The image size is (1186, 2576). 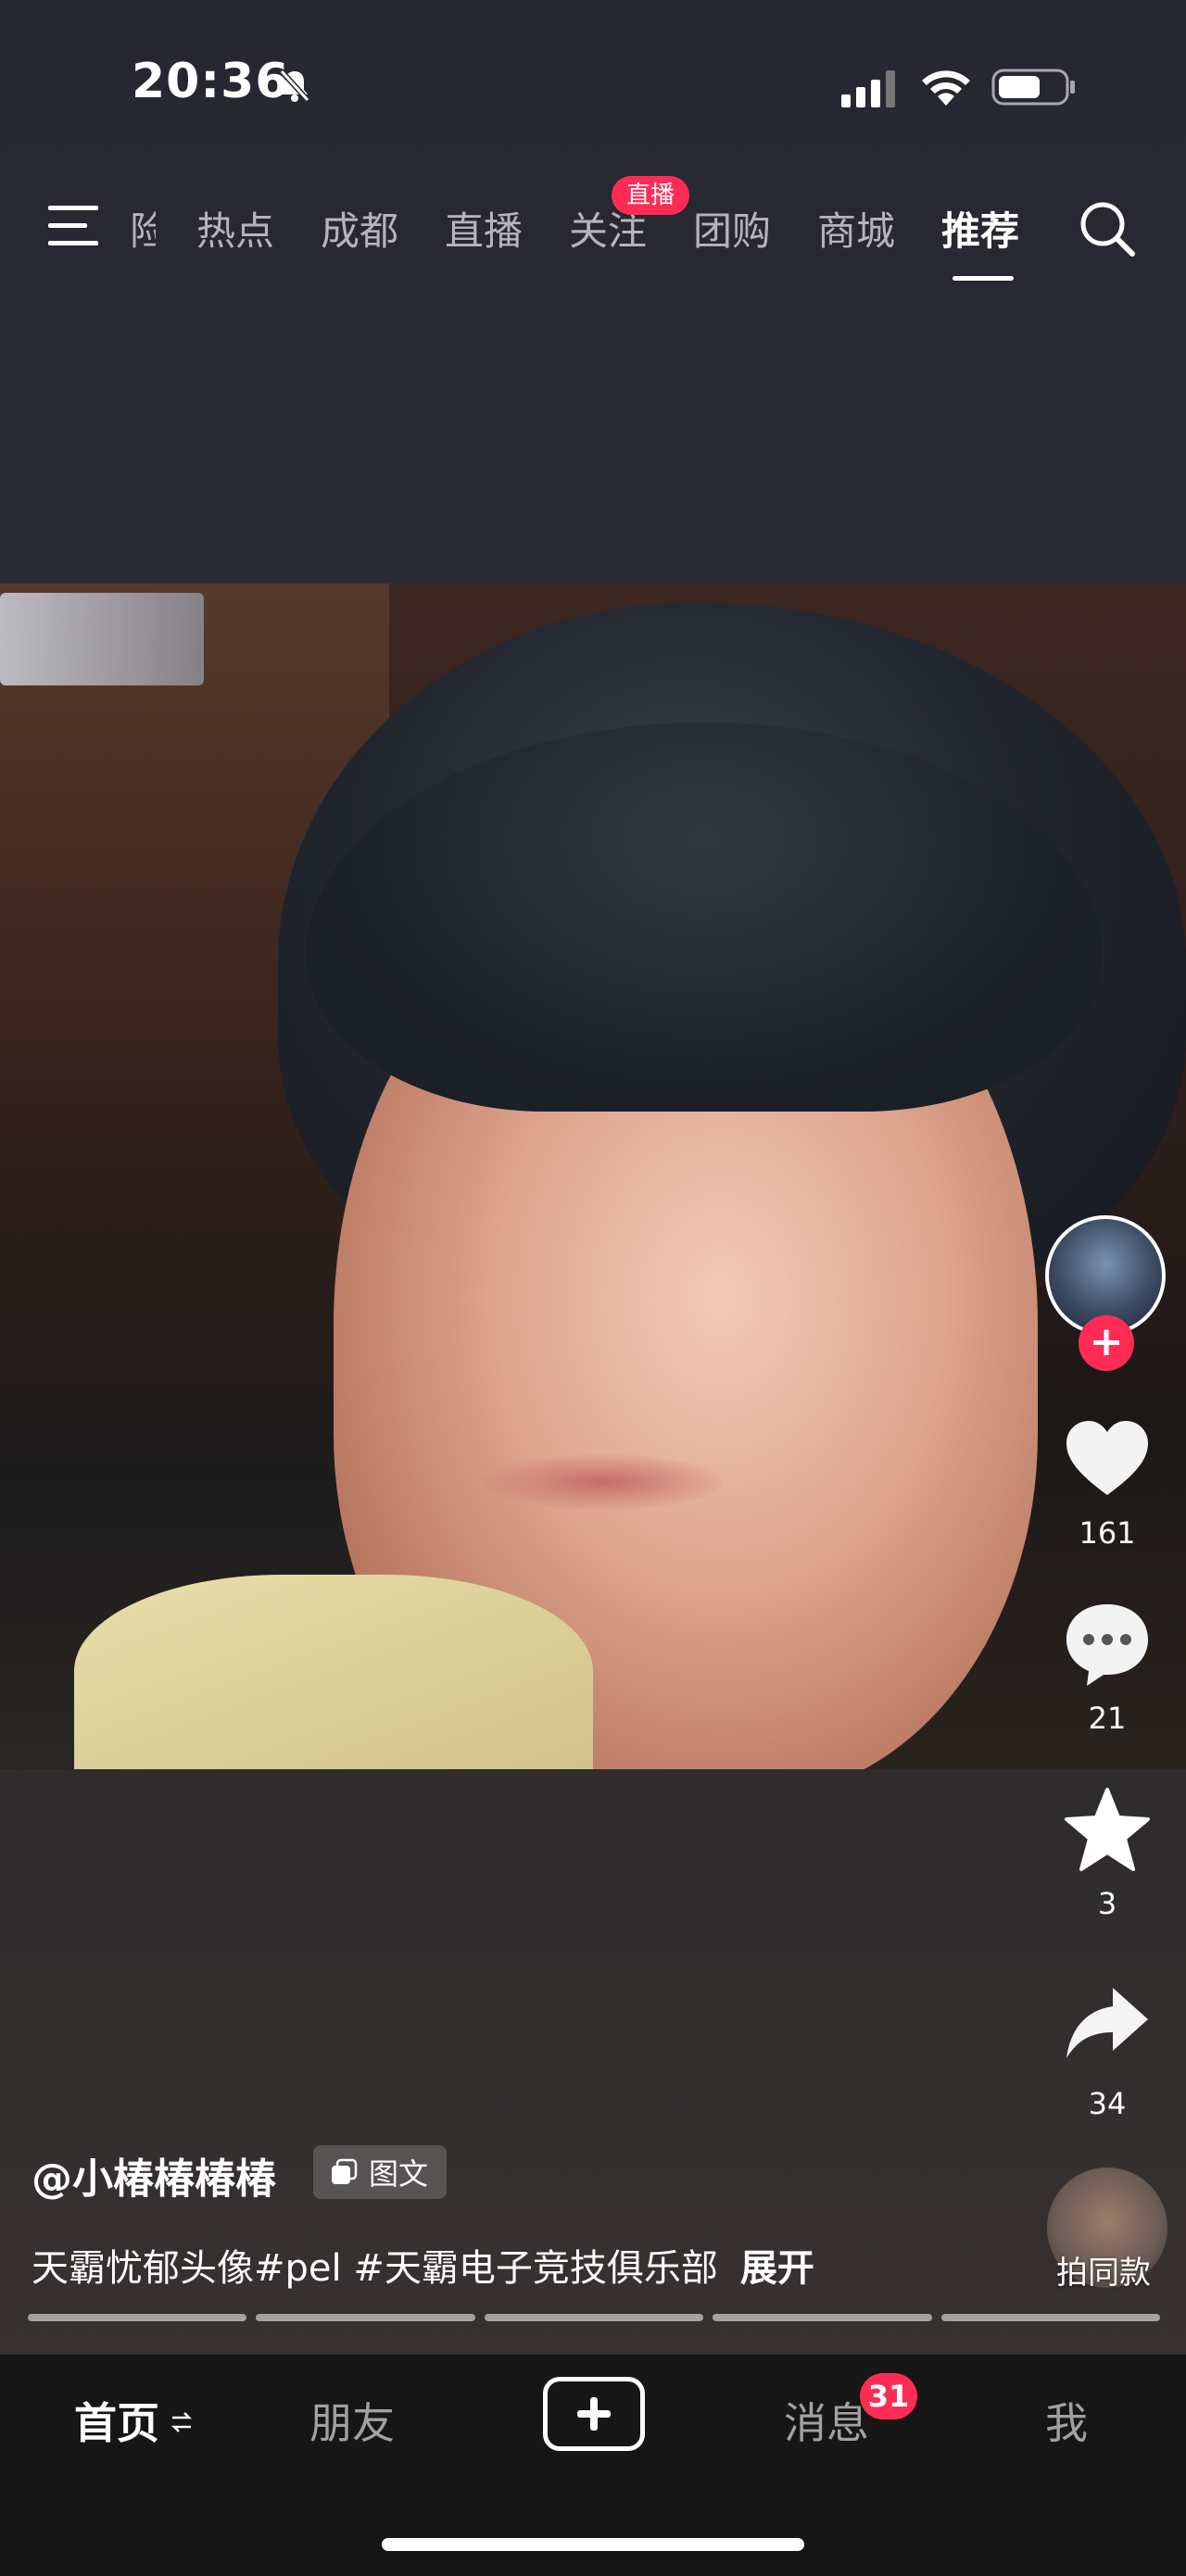 What do you see at coordinates (868, 88) in the screenshot?
I see `cellular-signal-icon` at bounding box center [868, 88].